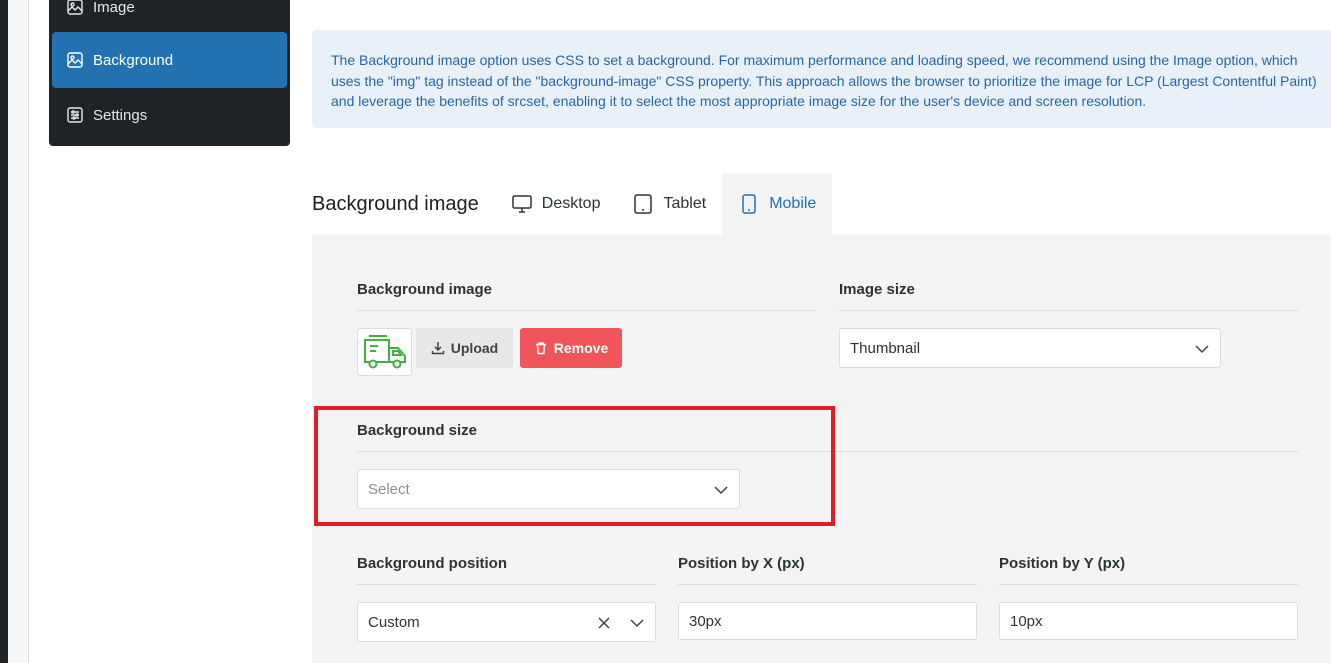  I want to click on background-icon, so click(75, 60).